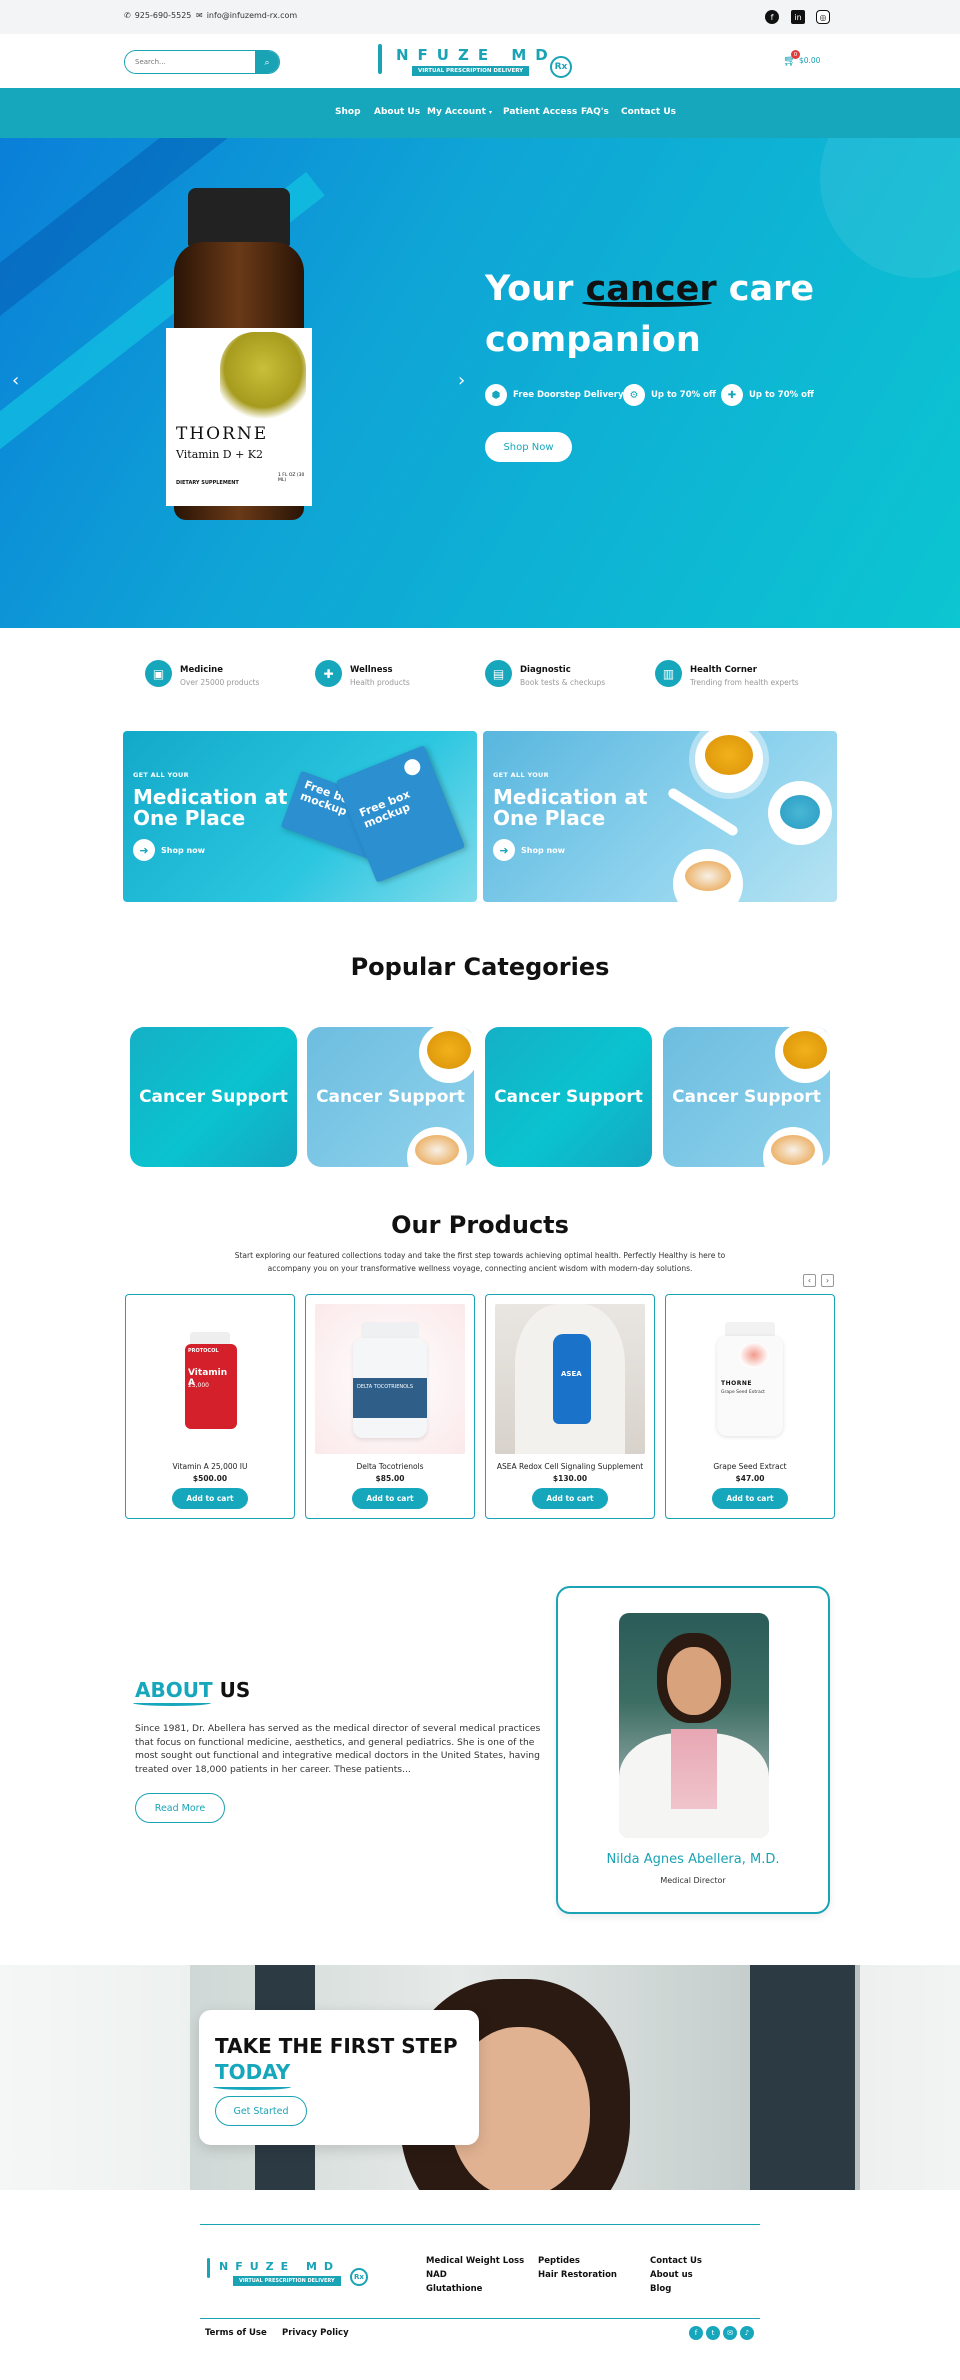 The width and height of the screenshot is (960, 2380). Describe the element at coordinates (577, 2275) in the screenshot. I see `footer-link: Hair Restoration` at that location.